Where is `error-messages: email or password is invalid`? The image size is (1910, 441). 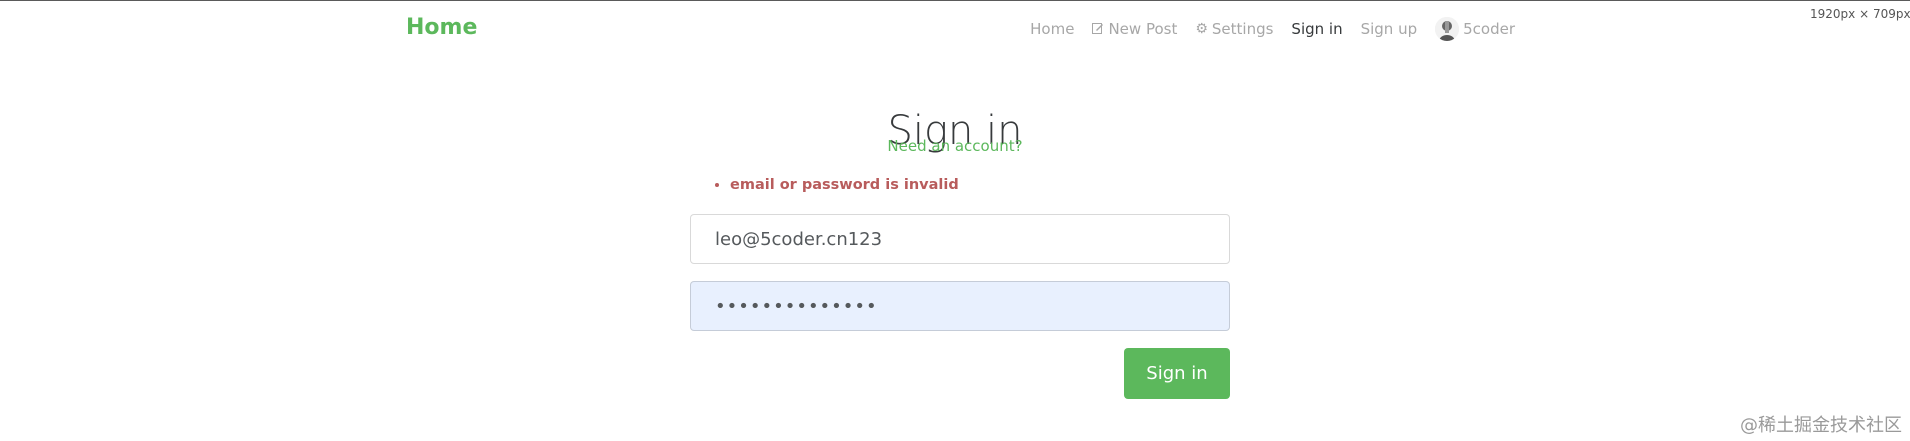
error-messages: email or password is invalid is located at coordinates (824, 185).